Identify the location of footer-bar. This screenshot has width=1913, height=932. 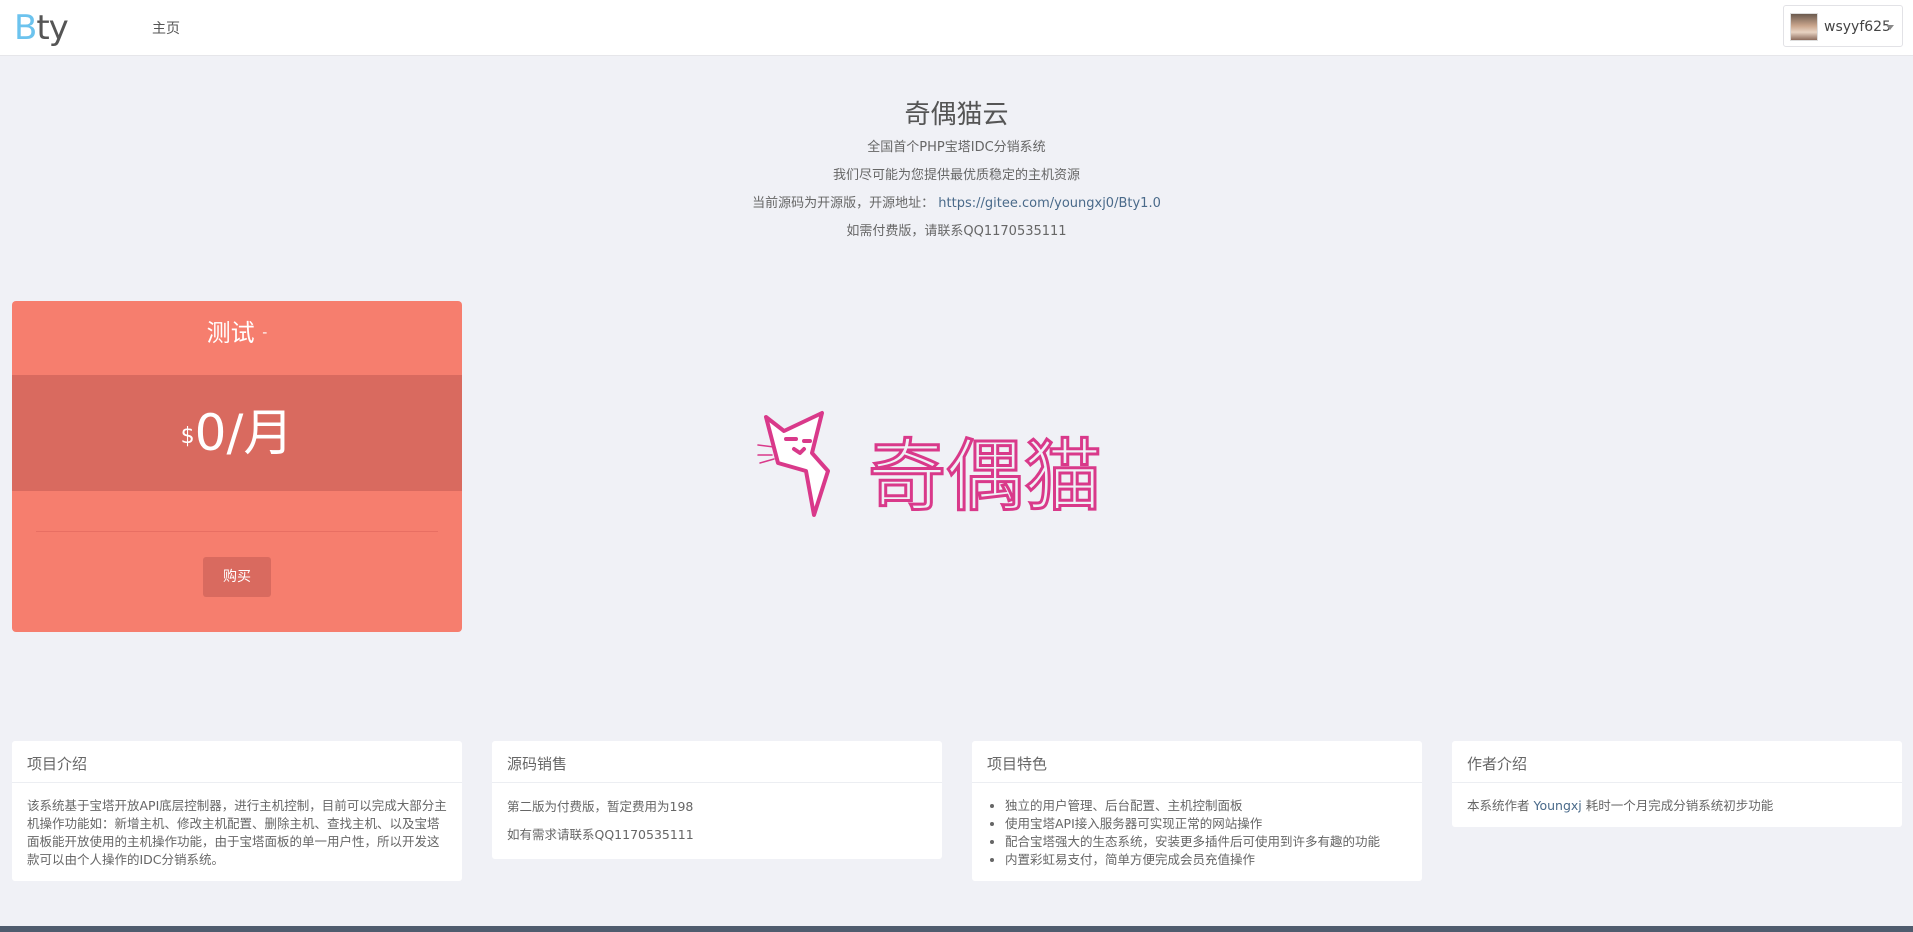
(956, 929).